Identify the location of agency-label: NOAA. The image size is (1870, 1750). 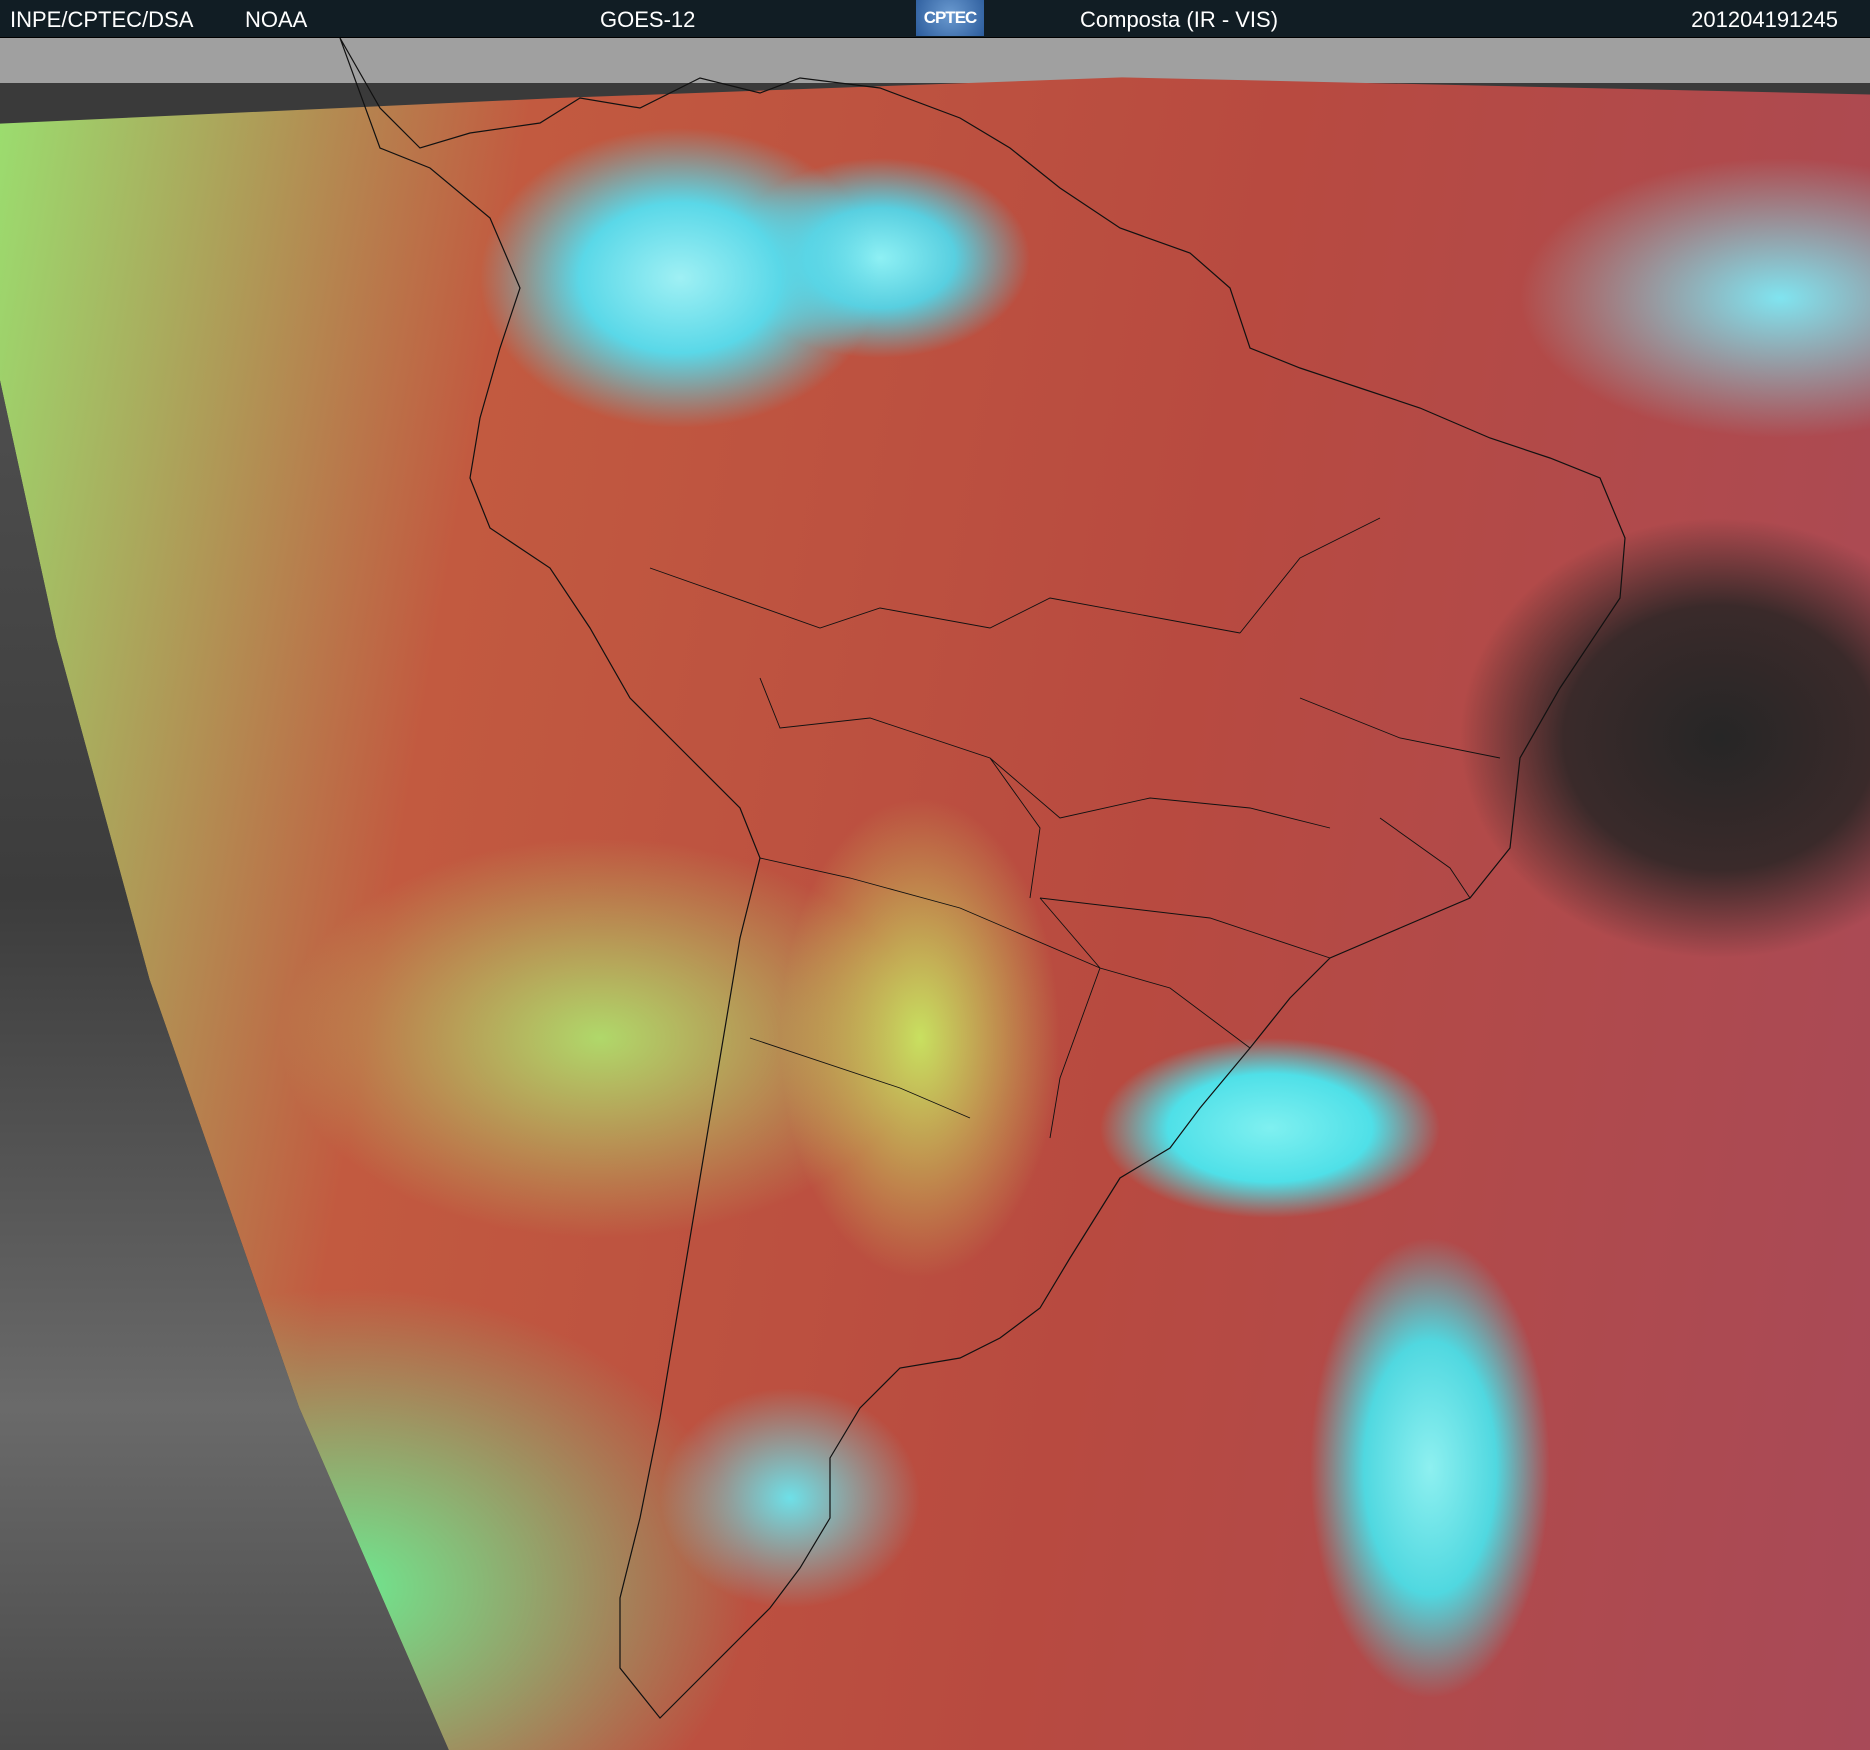
(276, 19).